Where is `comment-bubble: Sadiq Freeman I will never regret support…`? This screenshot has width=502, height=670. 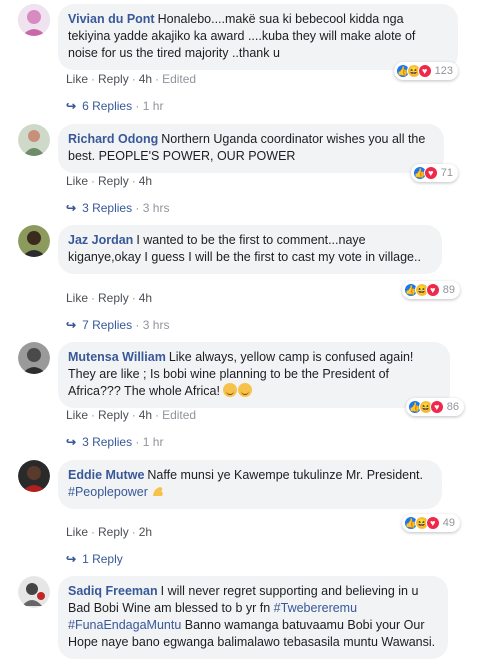
comment-bubble: Sadiq Freeman I will never regret support… is located at coordinates (253, 617).